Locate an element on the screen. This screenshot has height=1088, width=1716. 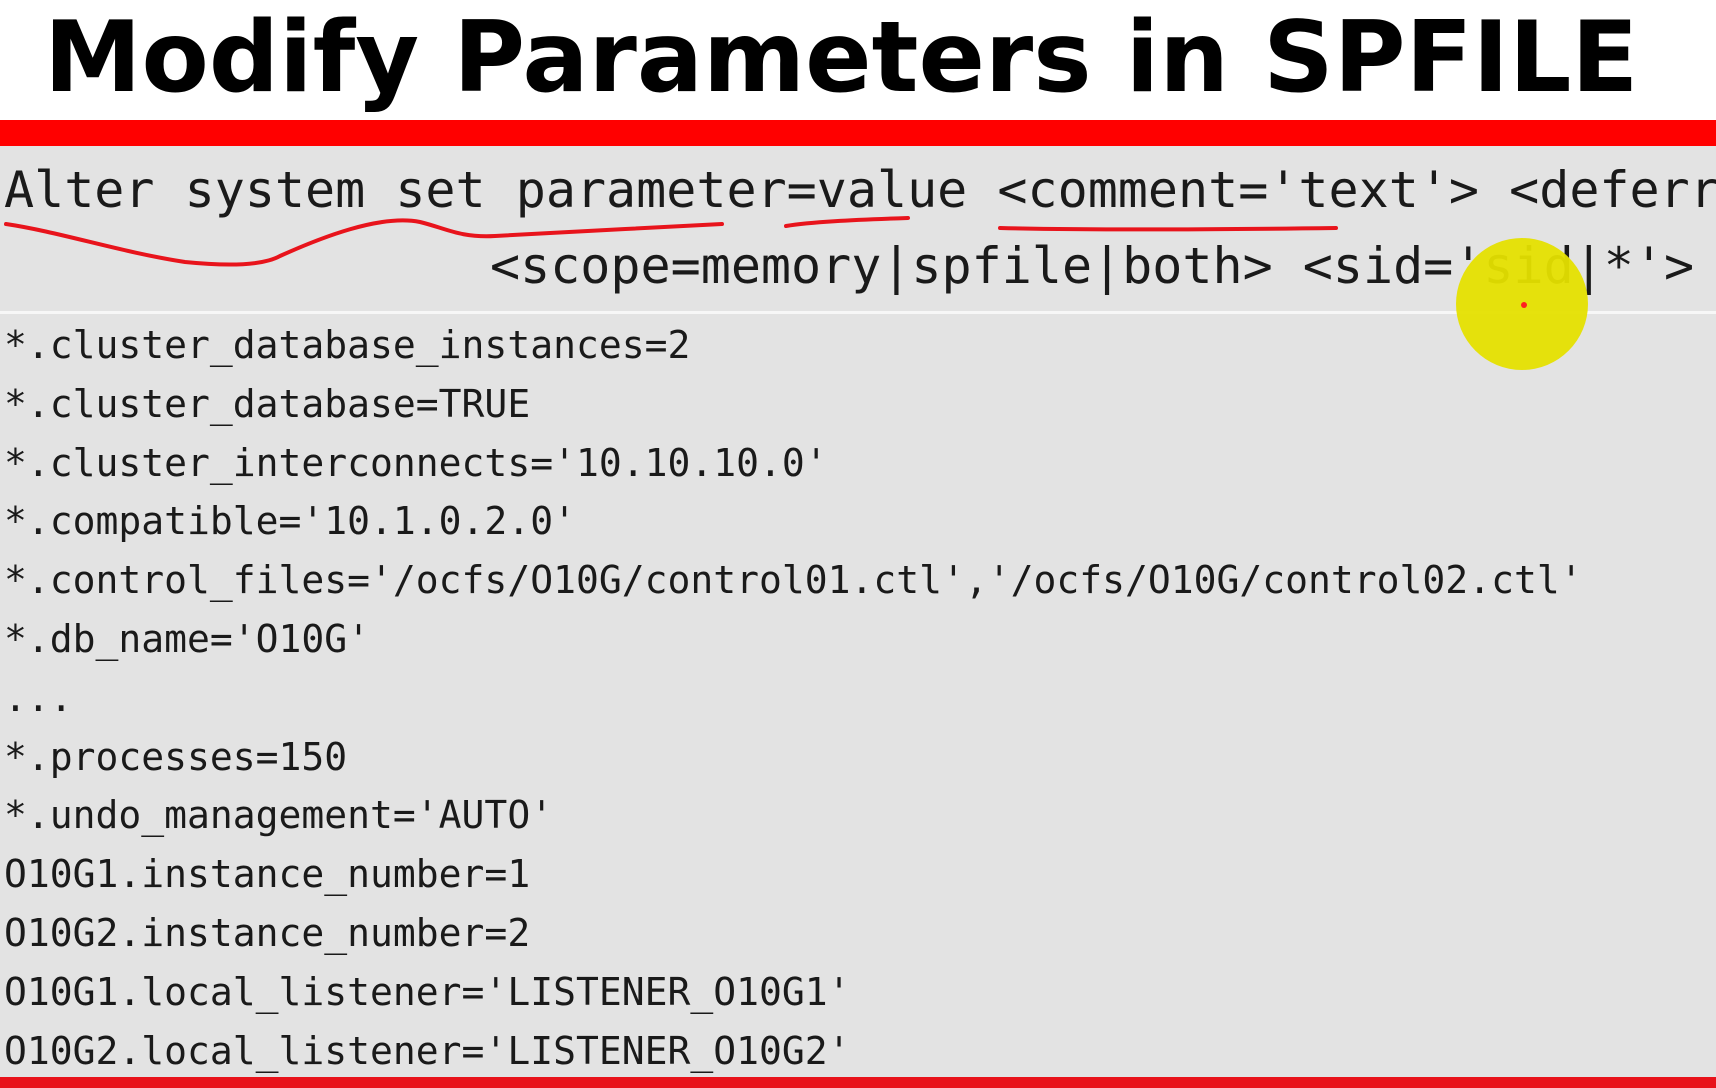
section-divider is located at coordinates (858, 312).